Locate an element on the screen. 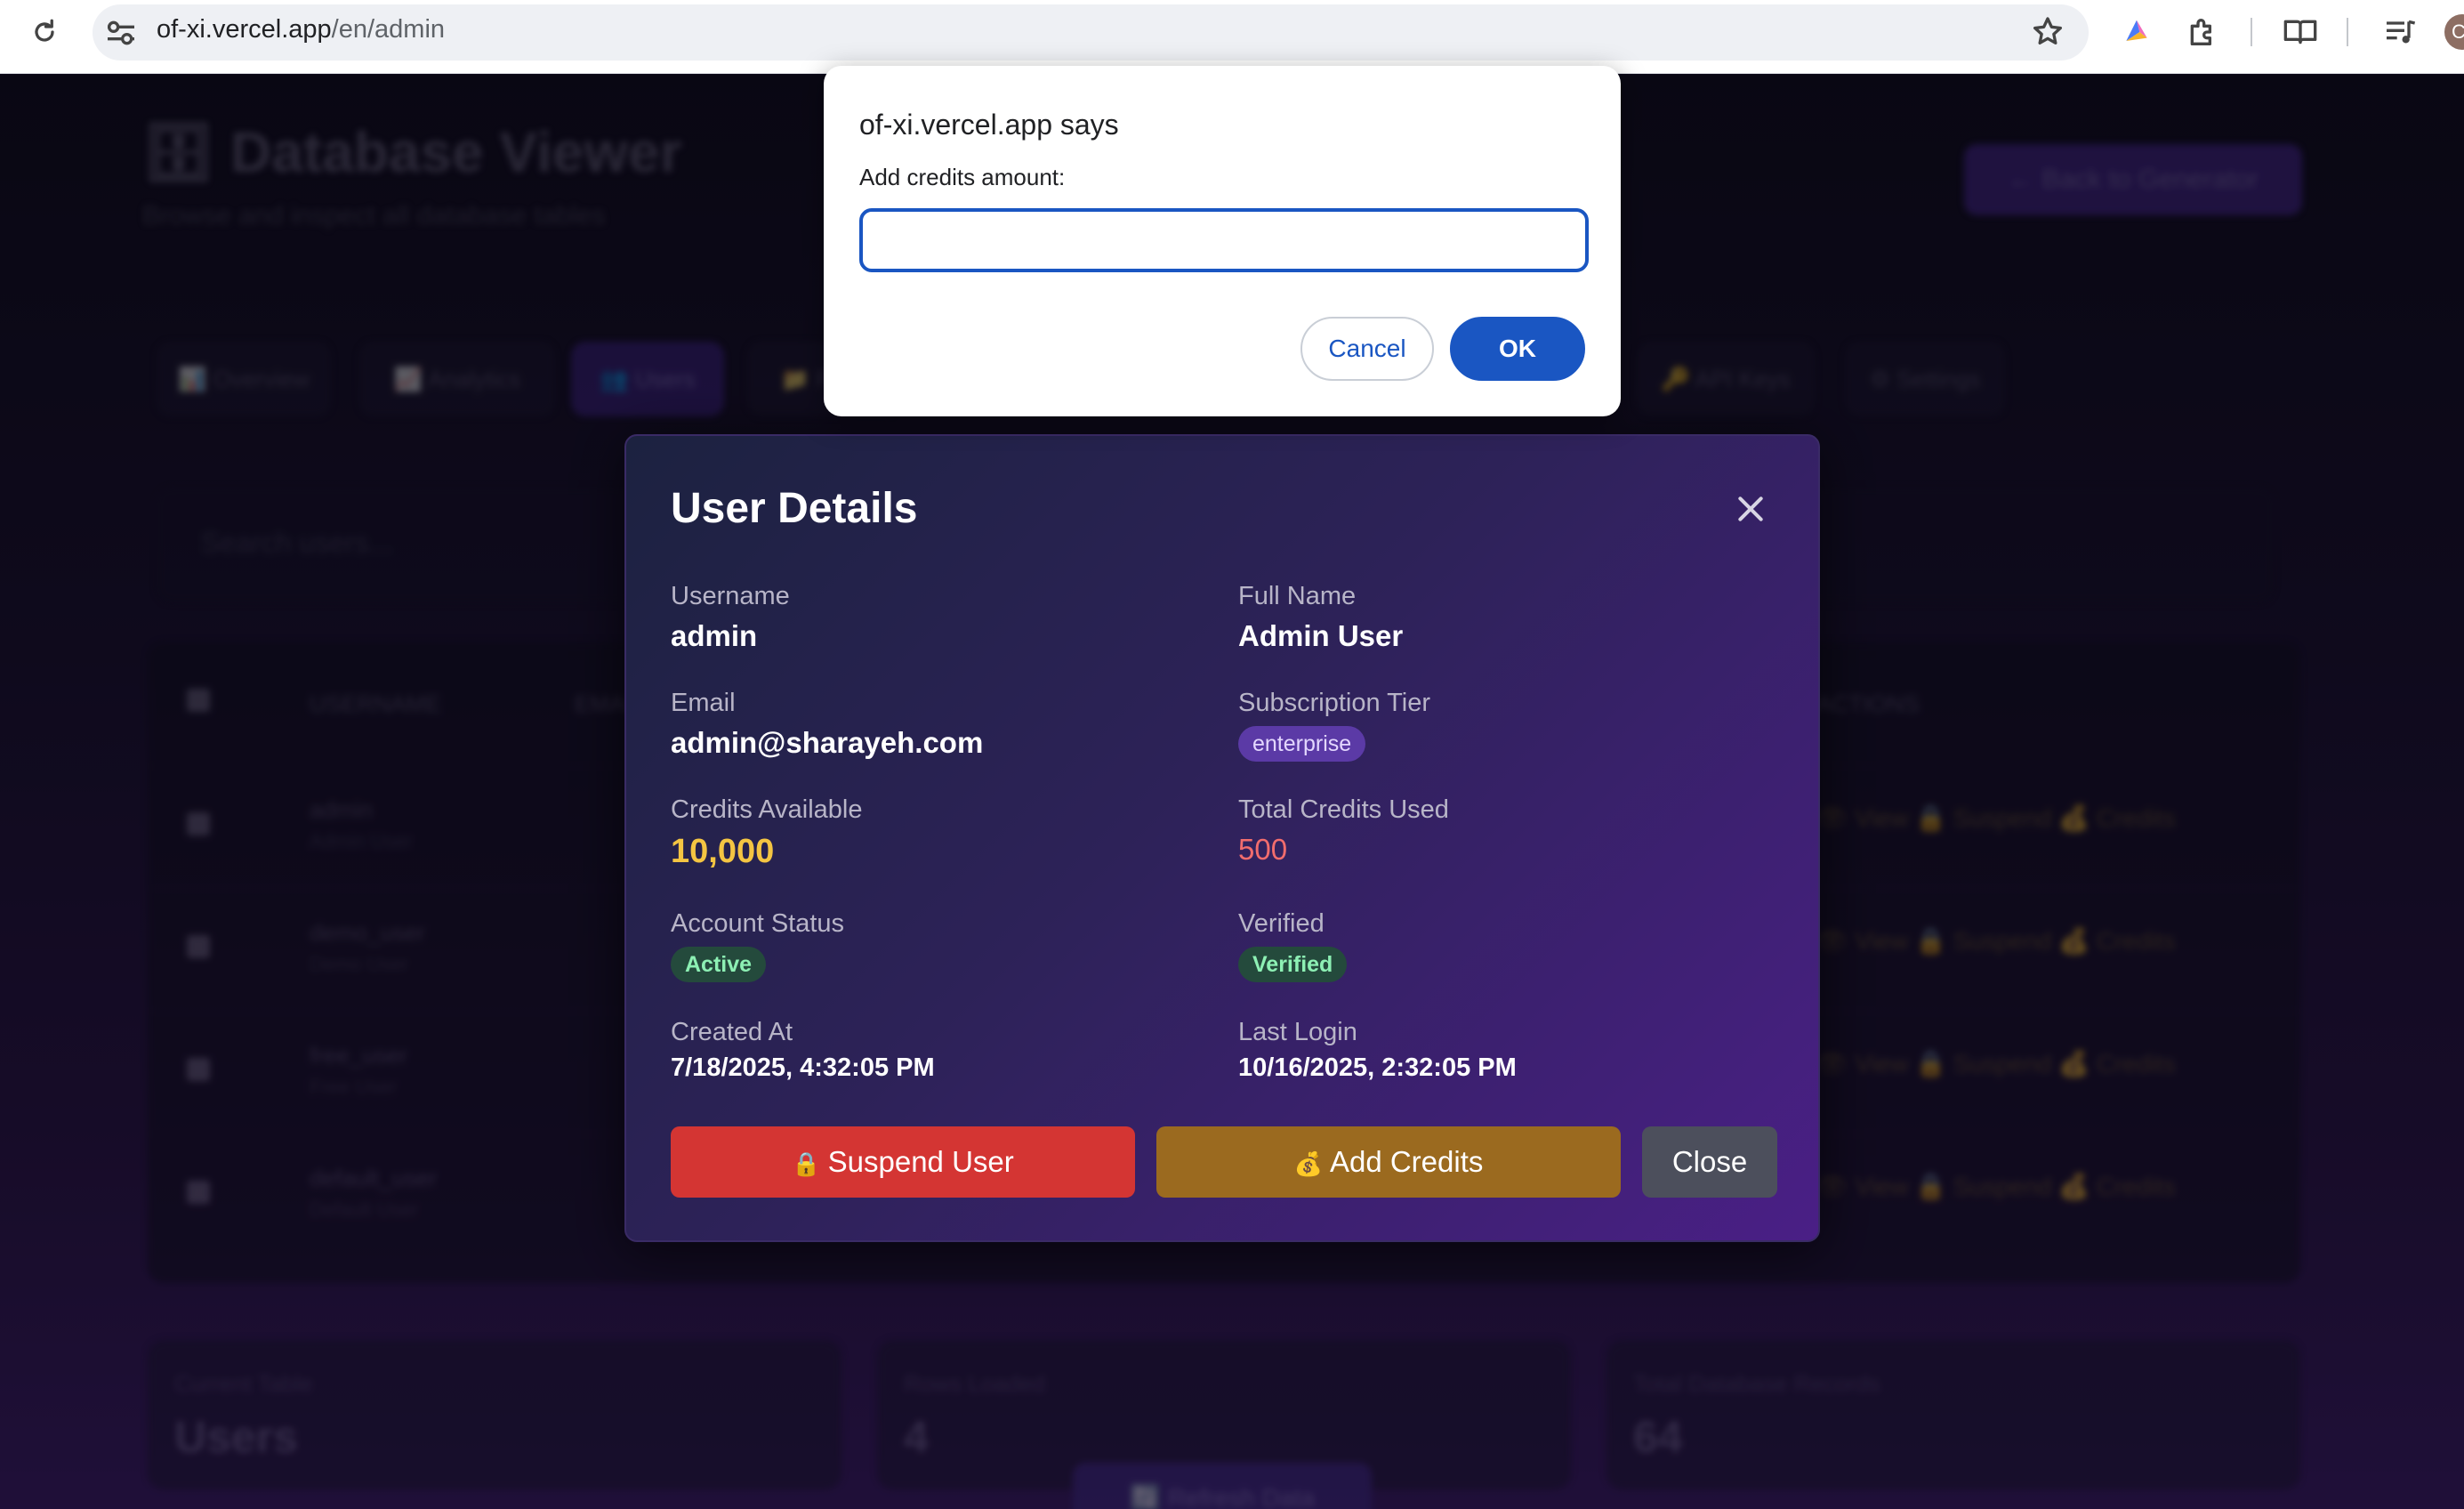 Image resolution: width=2464 pixels, height=1509 pixels. url-text: of-xi.vercel.app/en/admin is located at coordinates (301, 29).